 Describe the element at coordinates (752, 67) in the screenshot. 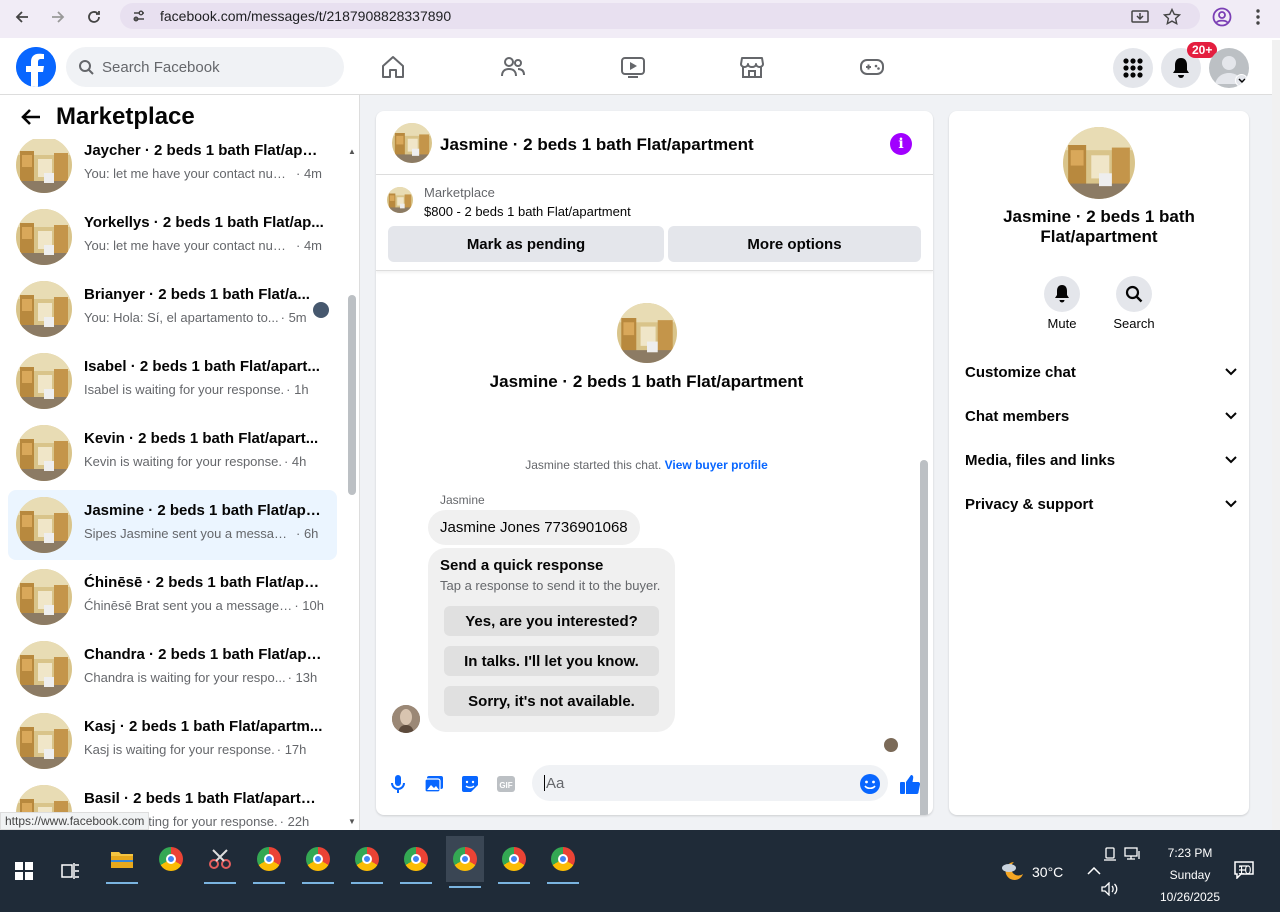

I see `marketplace-icon` at that location.